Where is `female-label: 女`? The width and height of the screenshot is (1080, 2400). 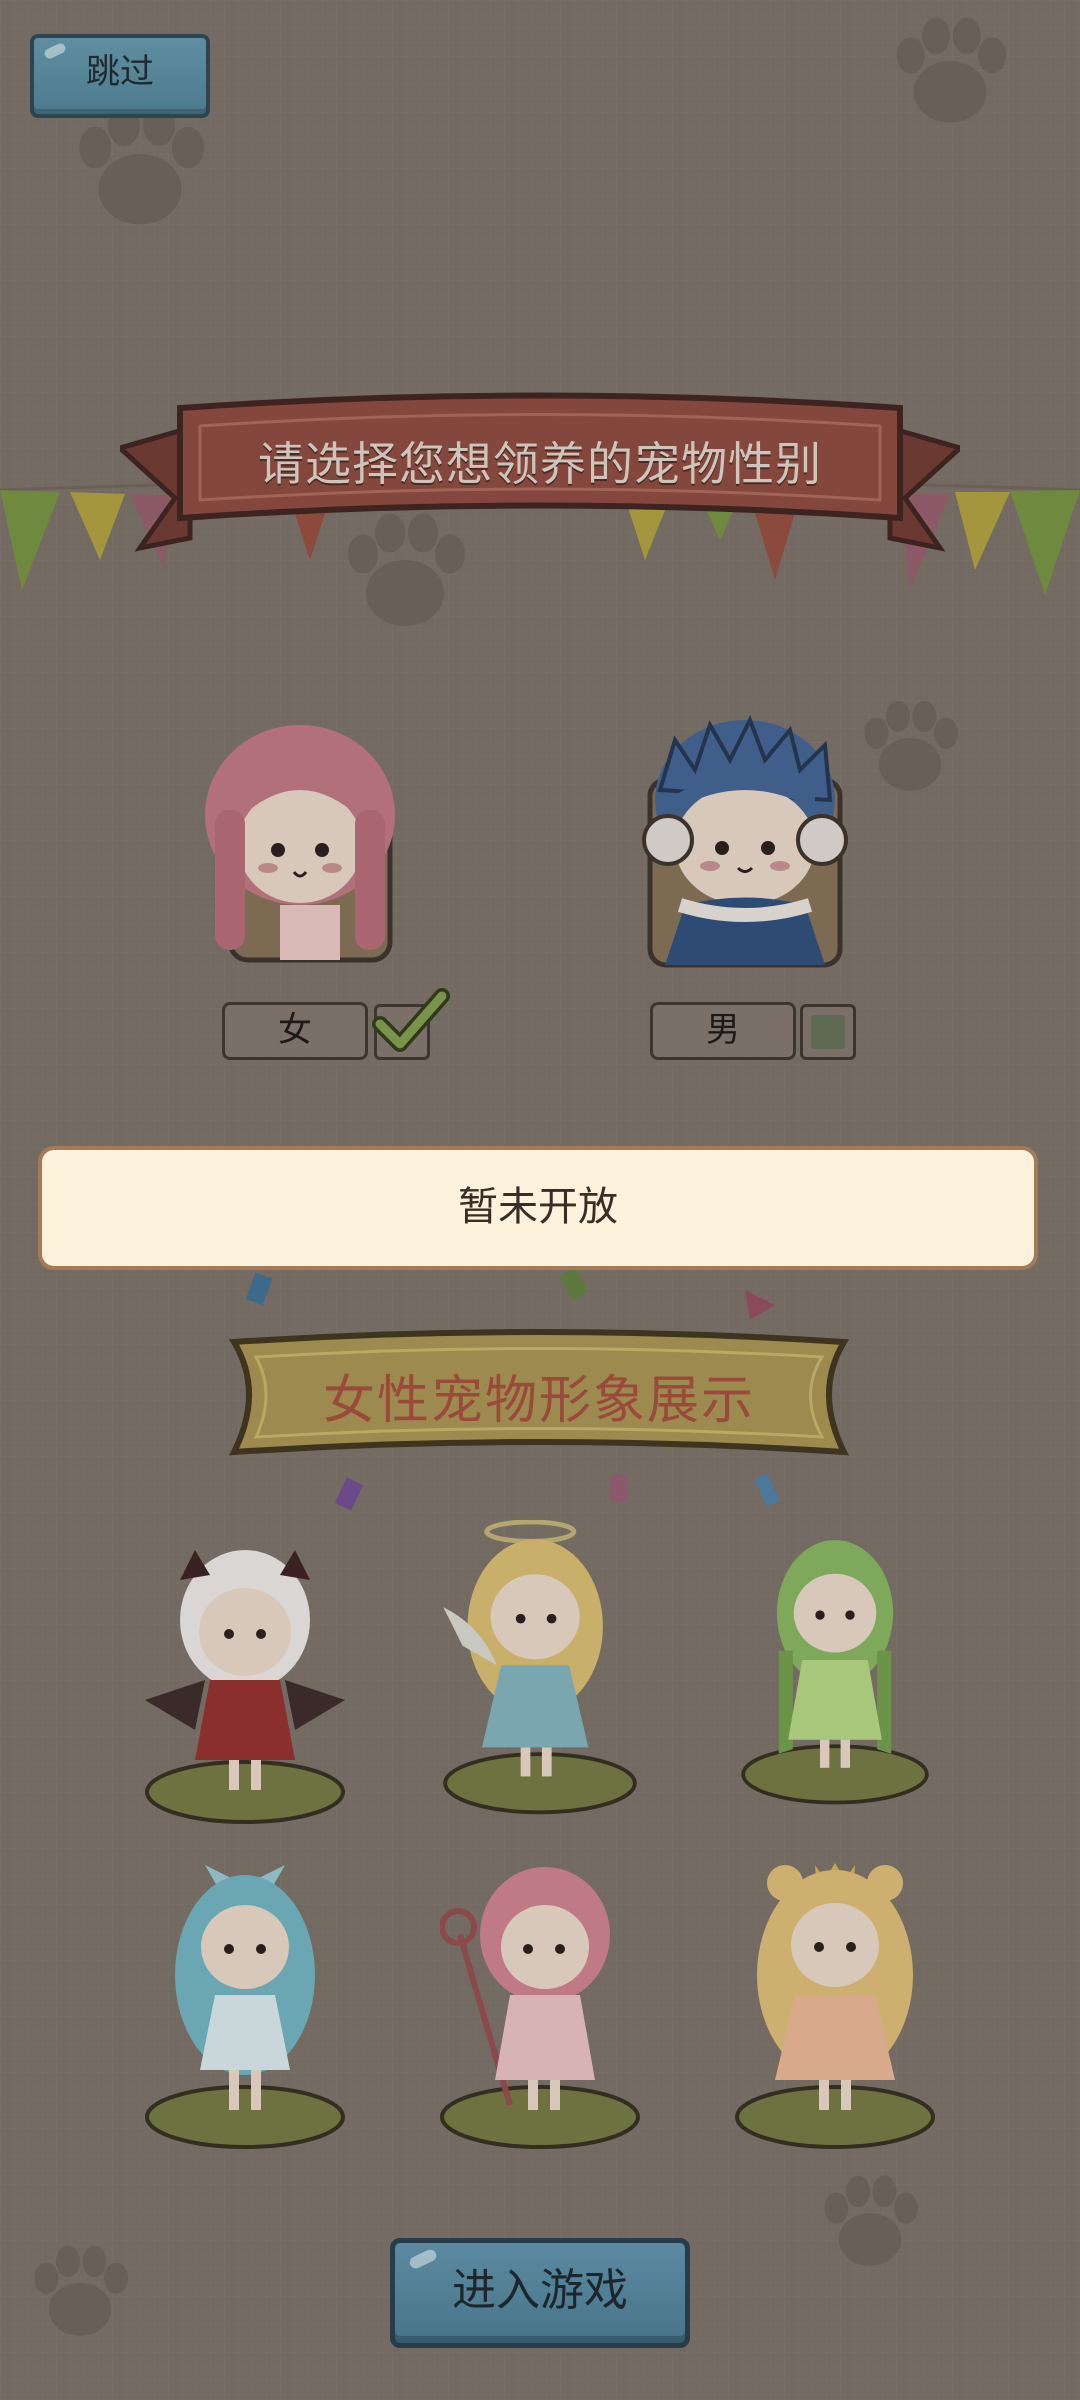 female-label: 女 is located at coordinates (295, 1031).